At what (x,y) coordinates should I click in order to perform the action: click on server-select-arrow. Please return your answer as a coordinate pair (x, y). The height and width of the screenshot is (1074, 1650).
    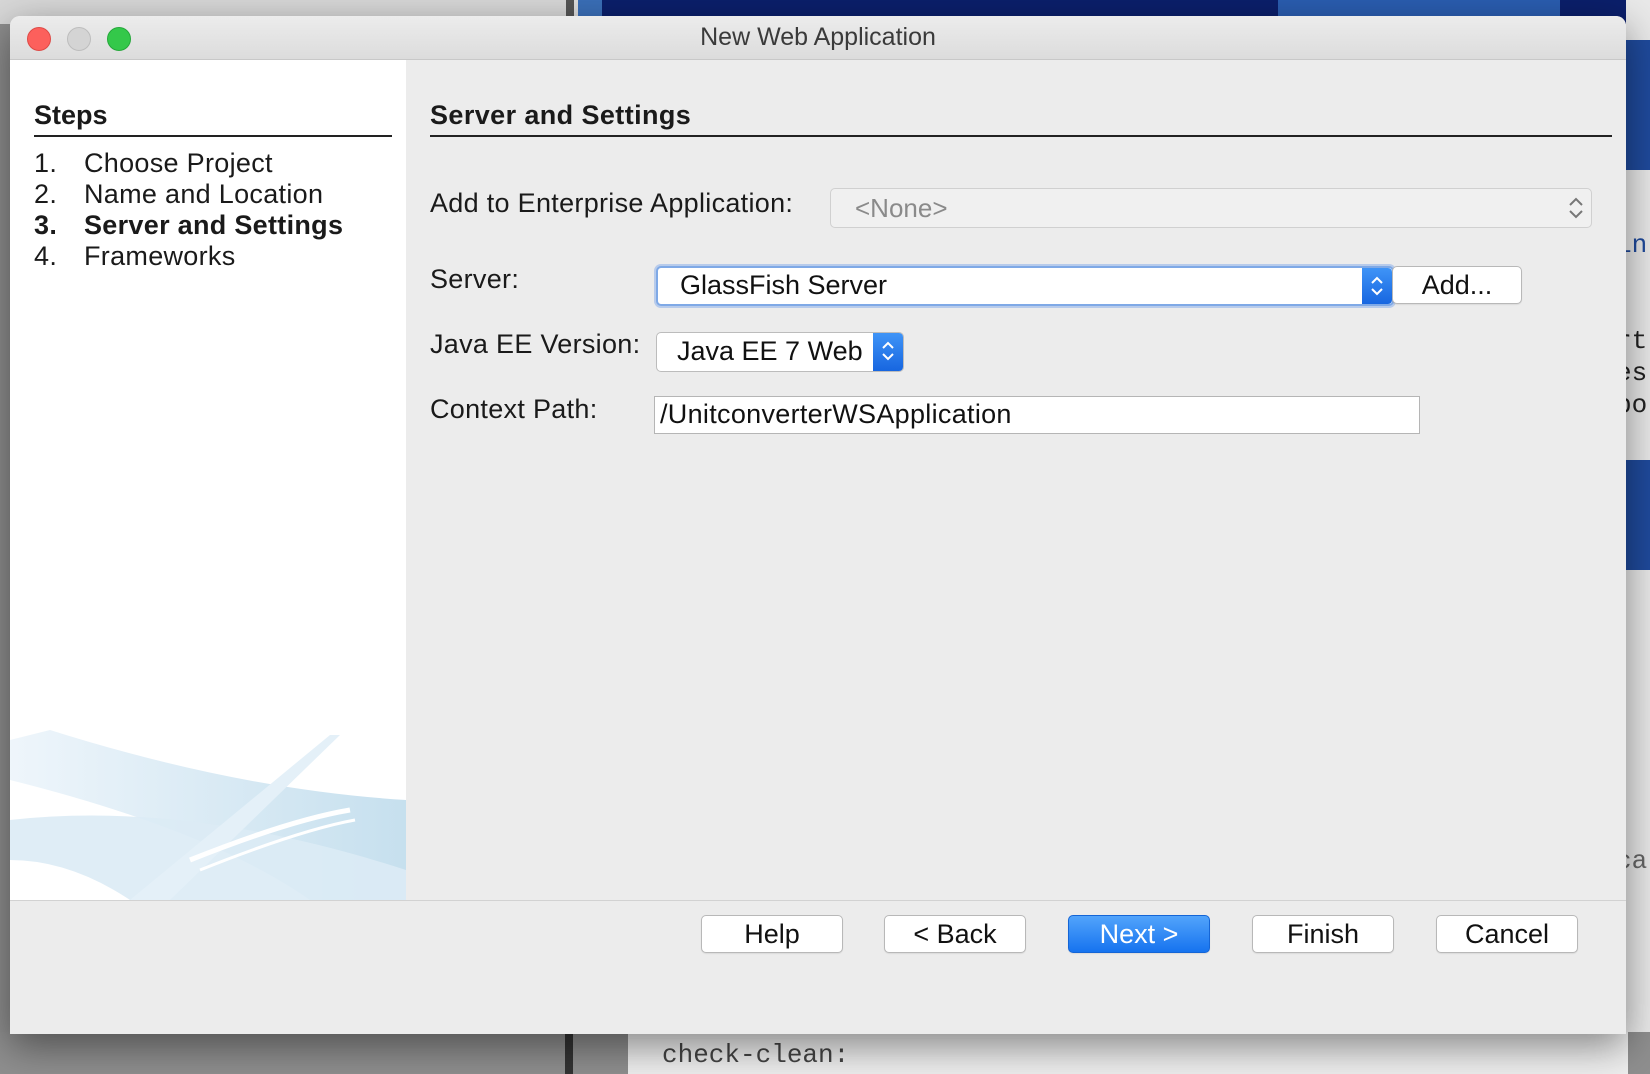
    Looking at the image, I should click on (1377, 286).